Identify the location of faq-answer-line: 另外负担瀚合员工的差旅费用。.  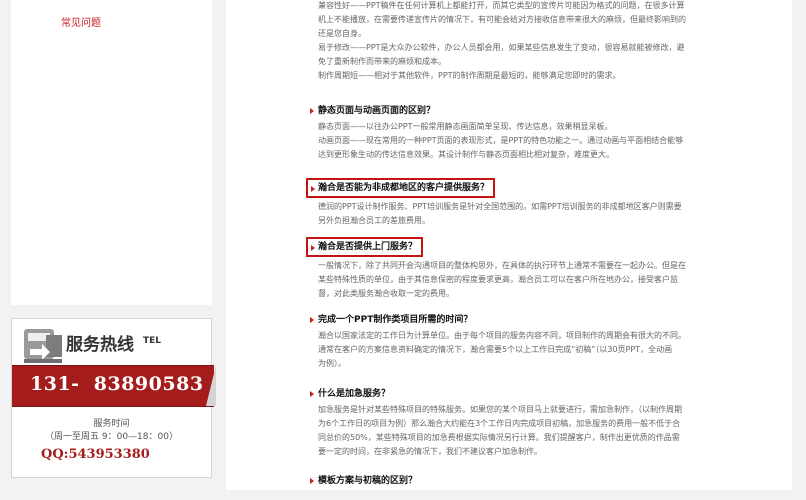
(374, 220).